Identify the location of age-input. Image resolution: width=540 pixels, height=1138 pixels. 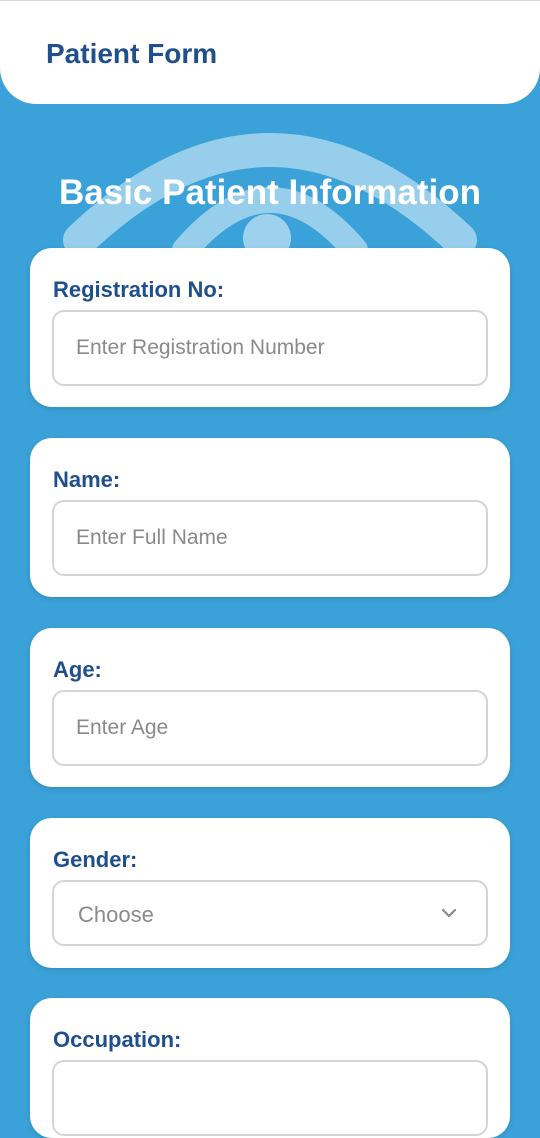
(270, 728).